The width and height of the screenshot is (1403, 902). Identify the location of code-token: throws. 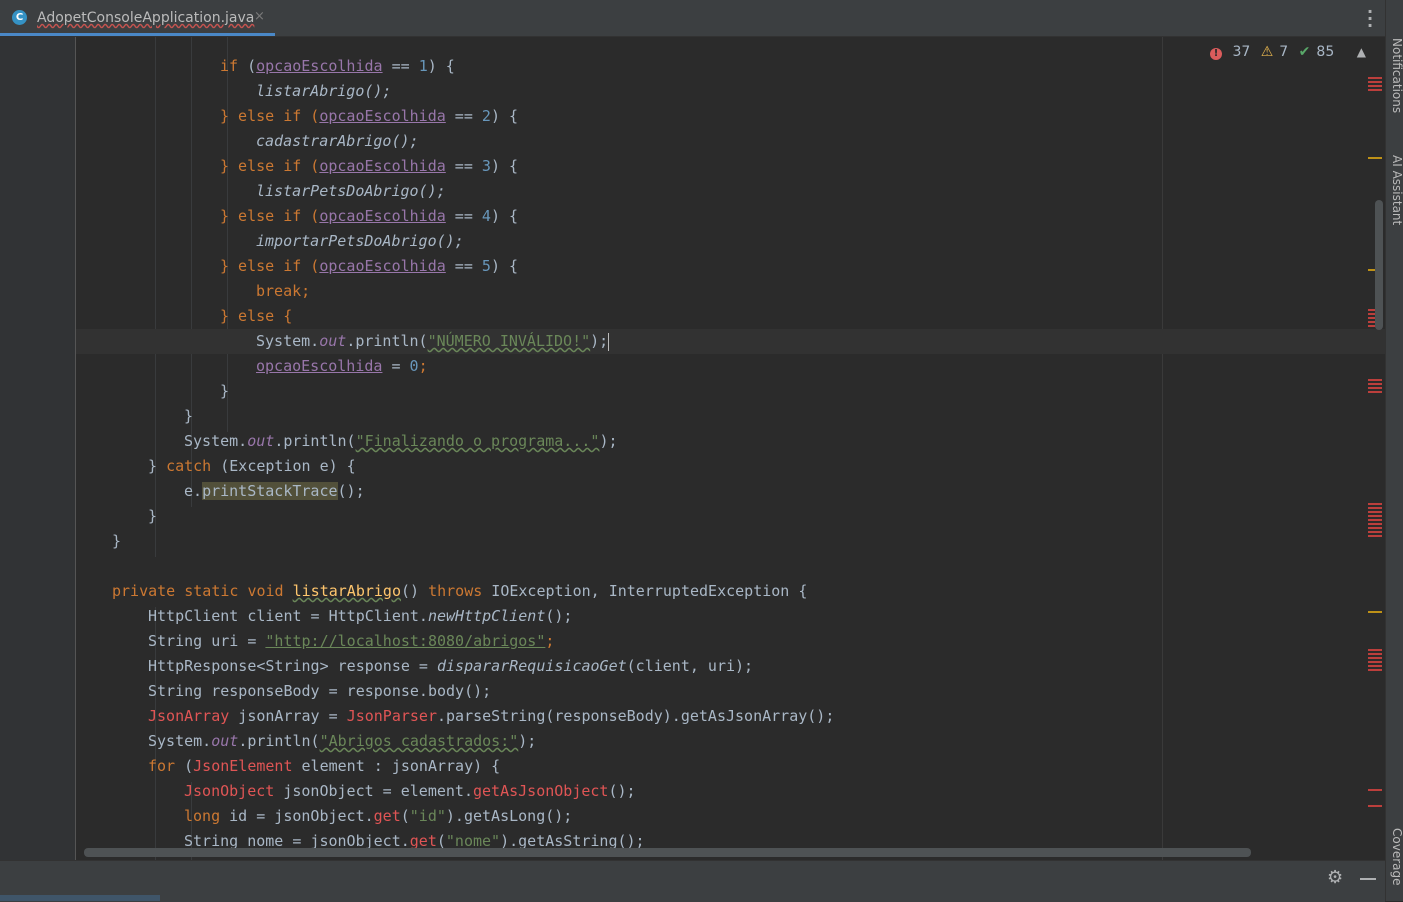
(455, 591).